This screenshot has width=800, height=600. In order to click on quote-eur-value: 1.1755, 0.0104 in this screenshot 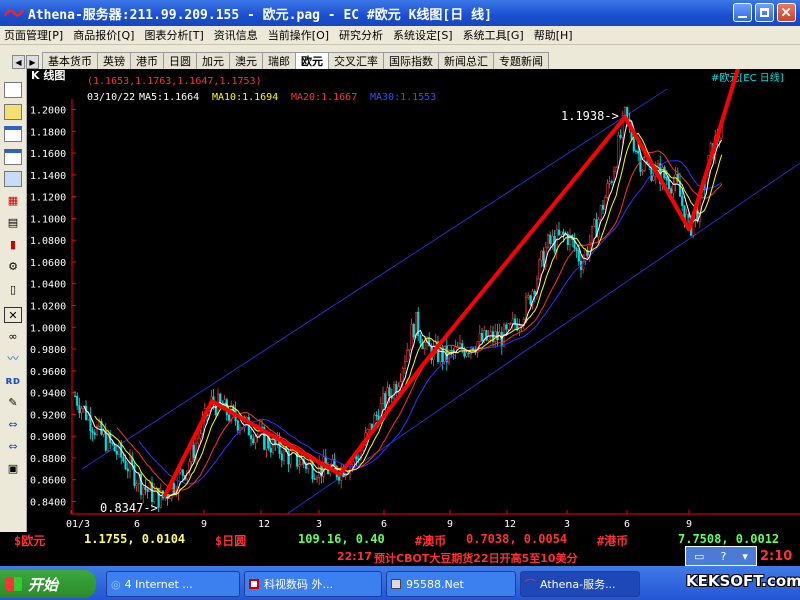, I will do `click(135, 539)`.